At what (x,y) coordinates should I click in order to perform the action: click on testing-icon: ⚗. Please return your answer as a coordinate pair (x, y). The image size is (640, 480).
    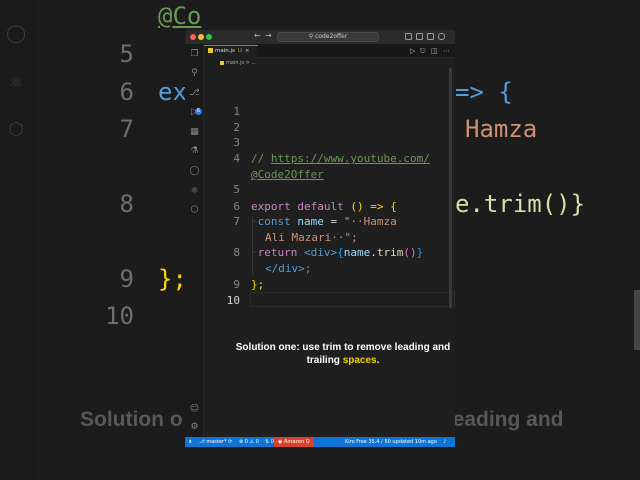
    Looking at the image, I should click on (194, 151).